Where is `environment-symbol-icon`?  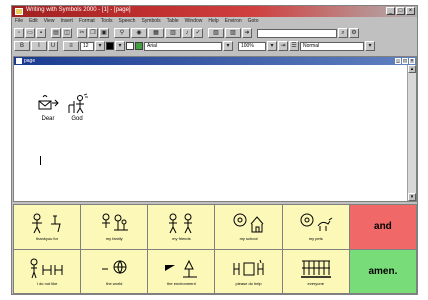 environment-symbol-icon is located at coordinates (181, 268).